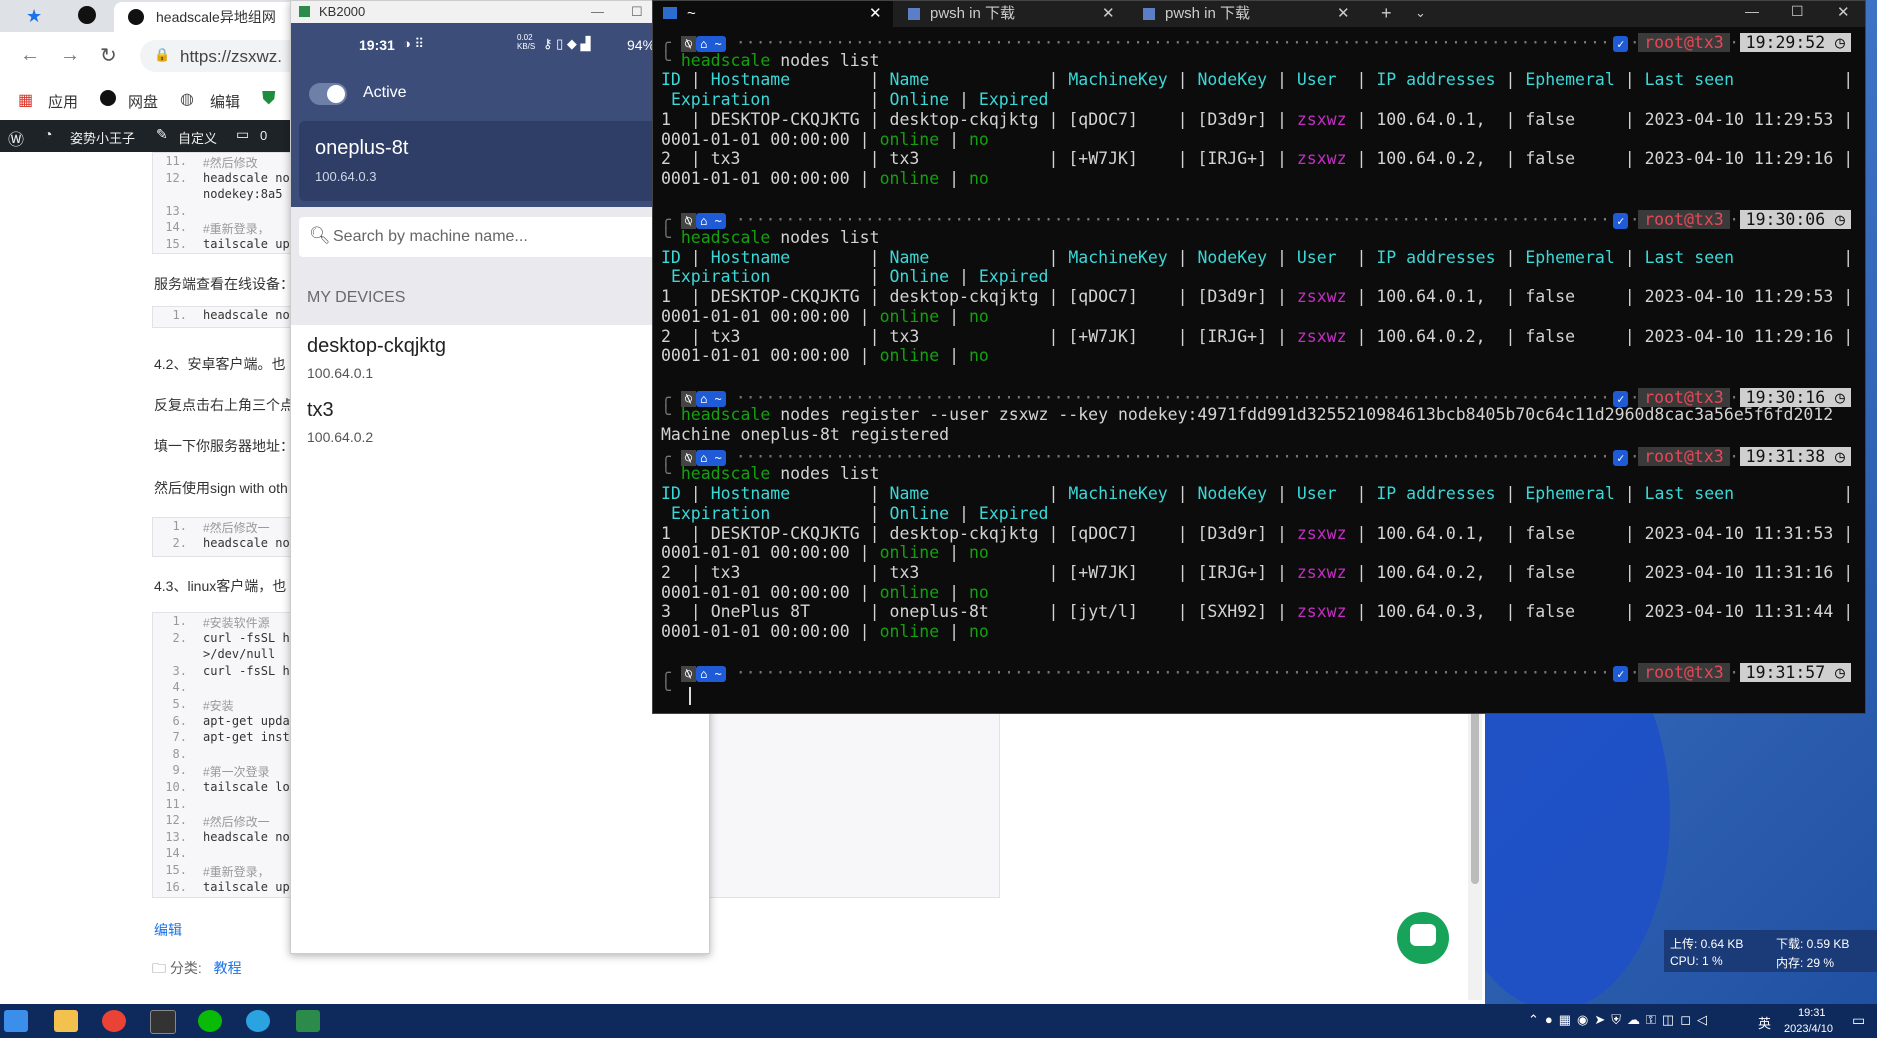 The image size is (1877, 1038). I want to click on edit-link: 编辑, so click(168, 930).